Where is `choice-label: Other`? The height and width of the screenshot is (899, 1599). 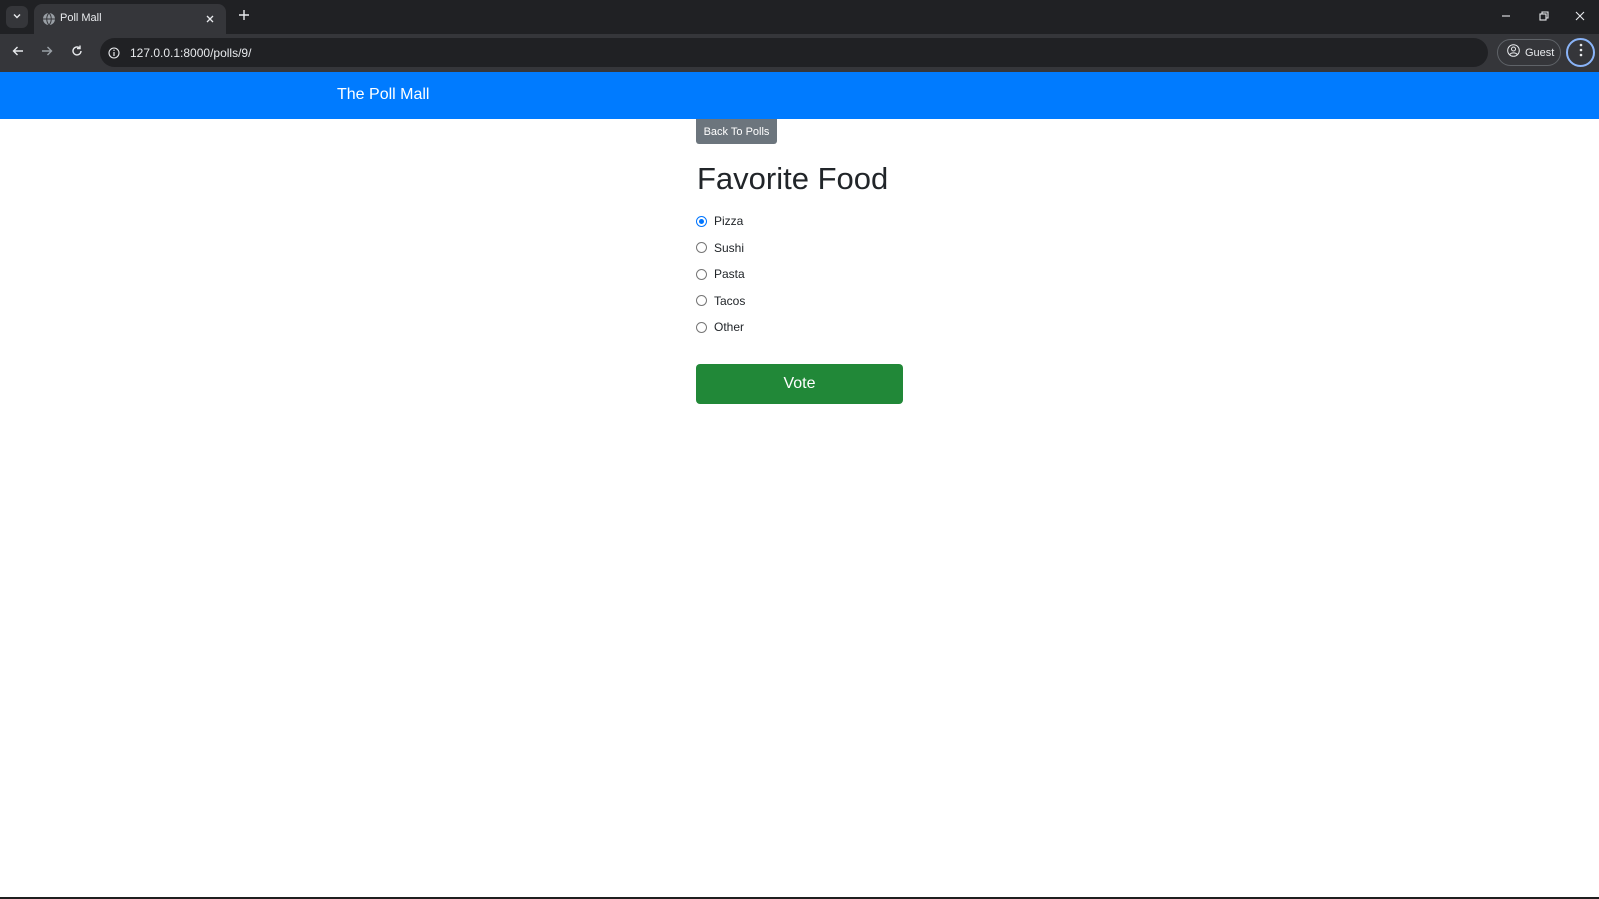
choice-label: Other is located at coordinates (729, 327).